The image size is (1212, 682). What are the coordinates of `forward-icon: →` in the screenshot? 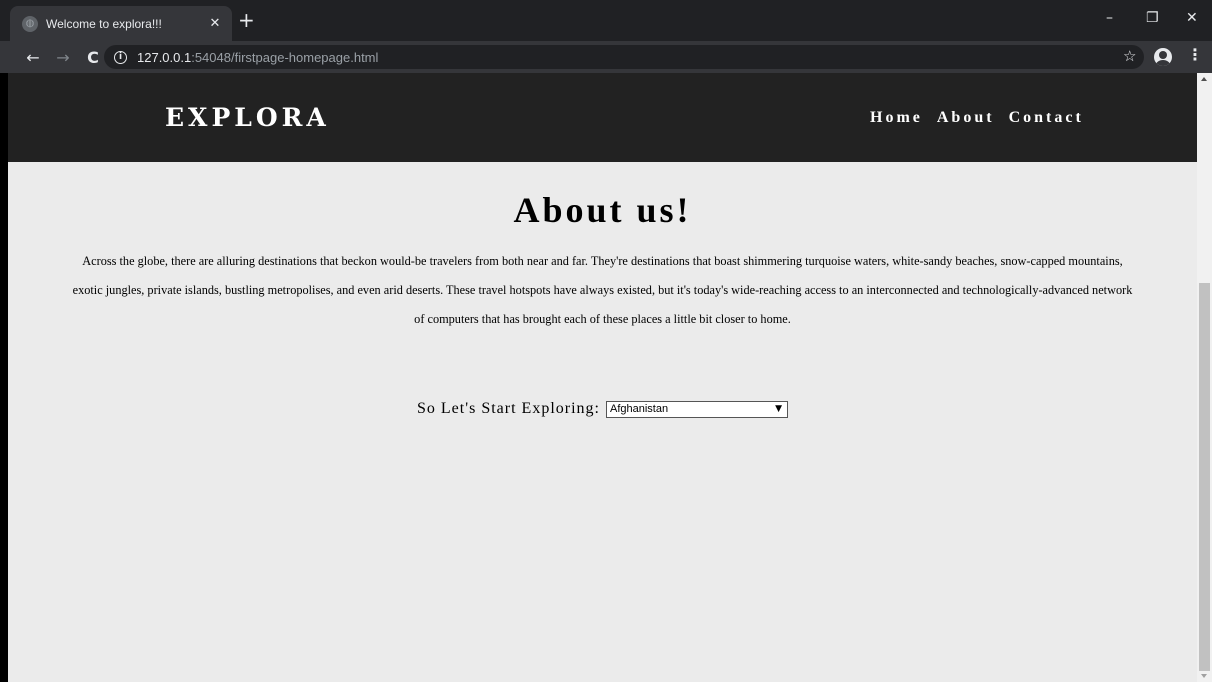 It's located at (63, 57).